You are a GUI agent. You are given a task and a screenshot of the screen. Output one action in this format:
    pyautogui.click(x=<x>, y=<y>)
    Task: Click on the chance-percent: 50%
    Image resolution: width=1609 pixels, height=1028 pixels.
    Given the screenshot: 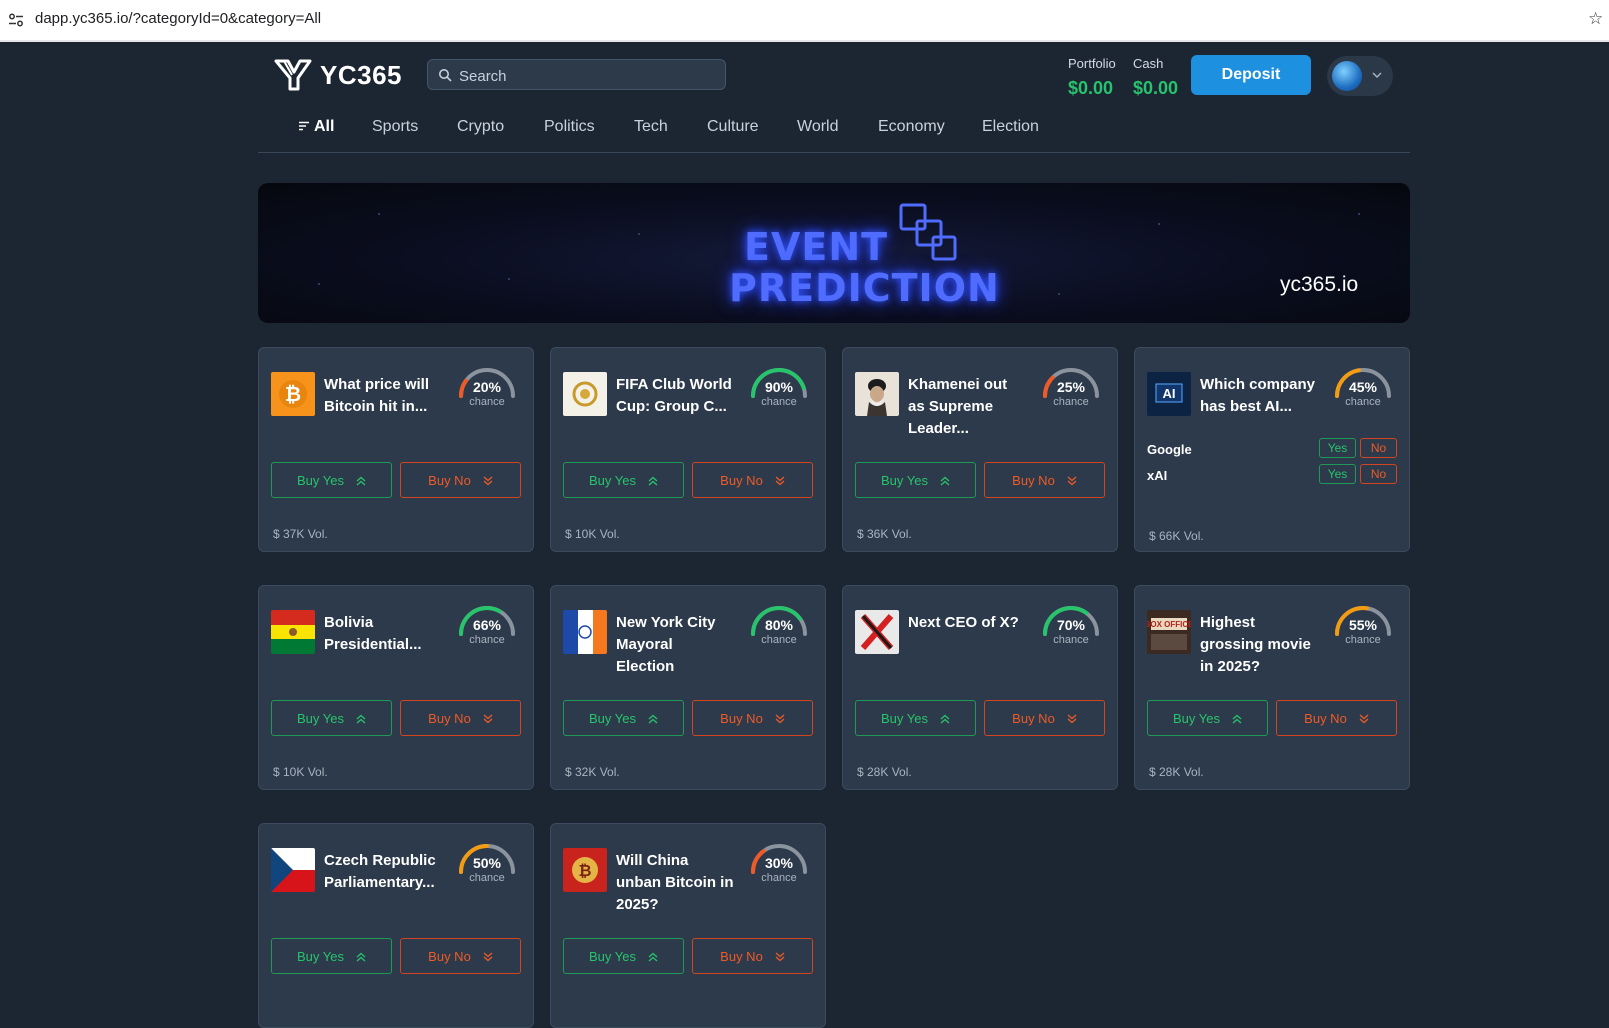 What is the action you would take?
    pyautogui.click(x=487, y=863)
    